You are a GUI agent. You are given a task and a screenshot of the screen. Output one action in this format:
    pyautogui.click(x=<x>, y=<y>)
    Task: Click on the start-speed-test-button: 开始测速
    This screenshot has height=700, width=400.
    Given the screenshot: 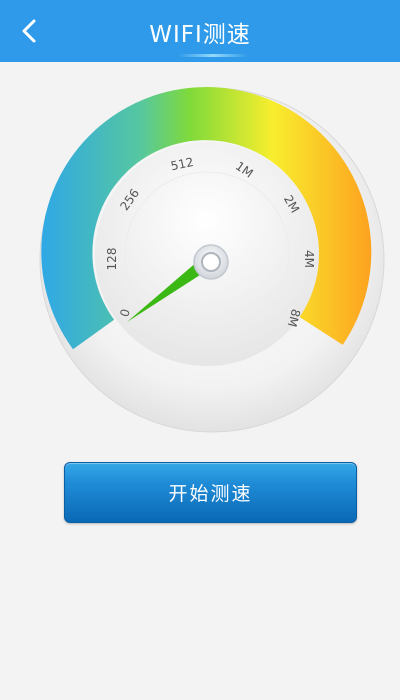 What is the action you would take?
    pyautogui.click(x=210, y=492)
    